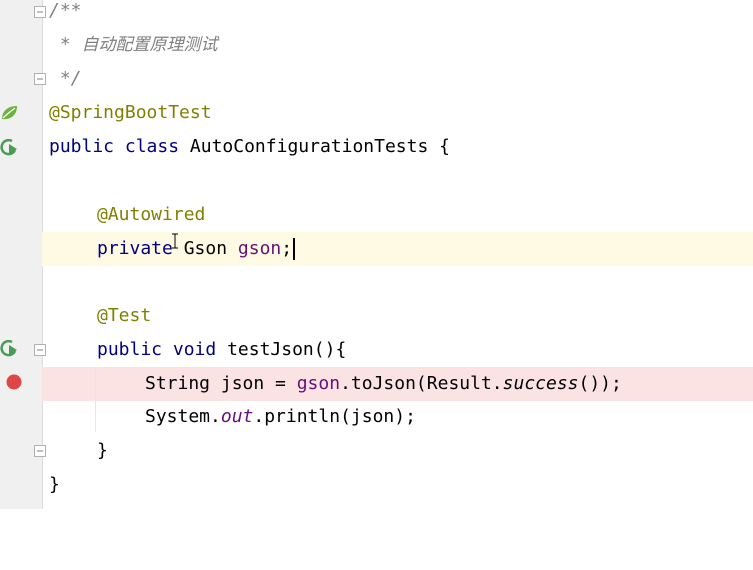  I want to click on method-close-brace: }, so click(102, 450).